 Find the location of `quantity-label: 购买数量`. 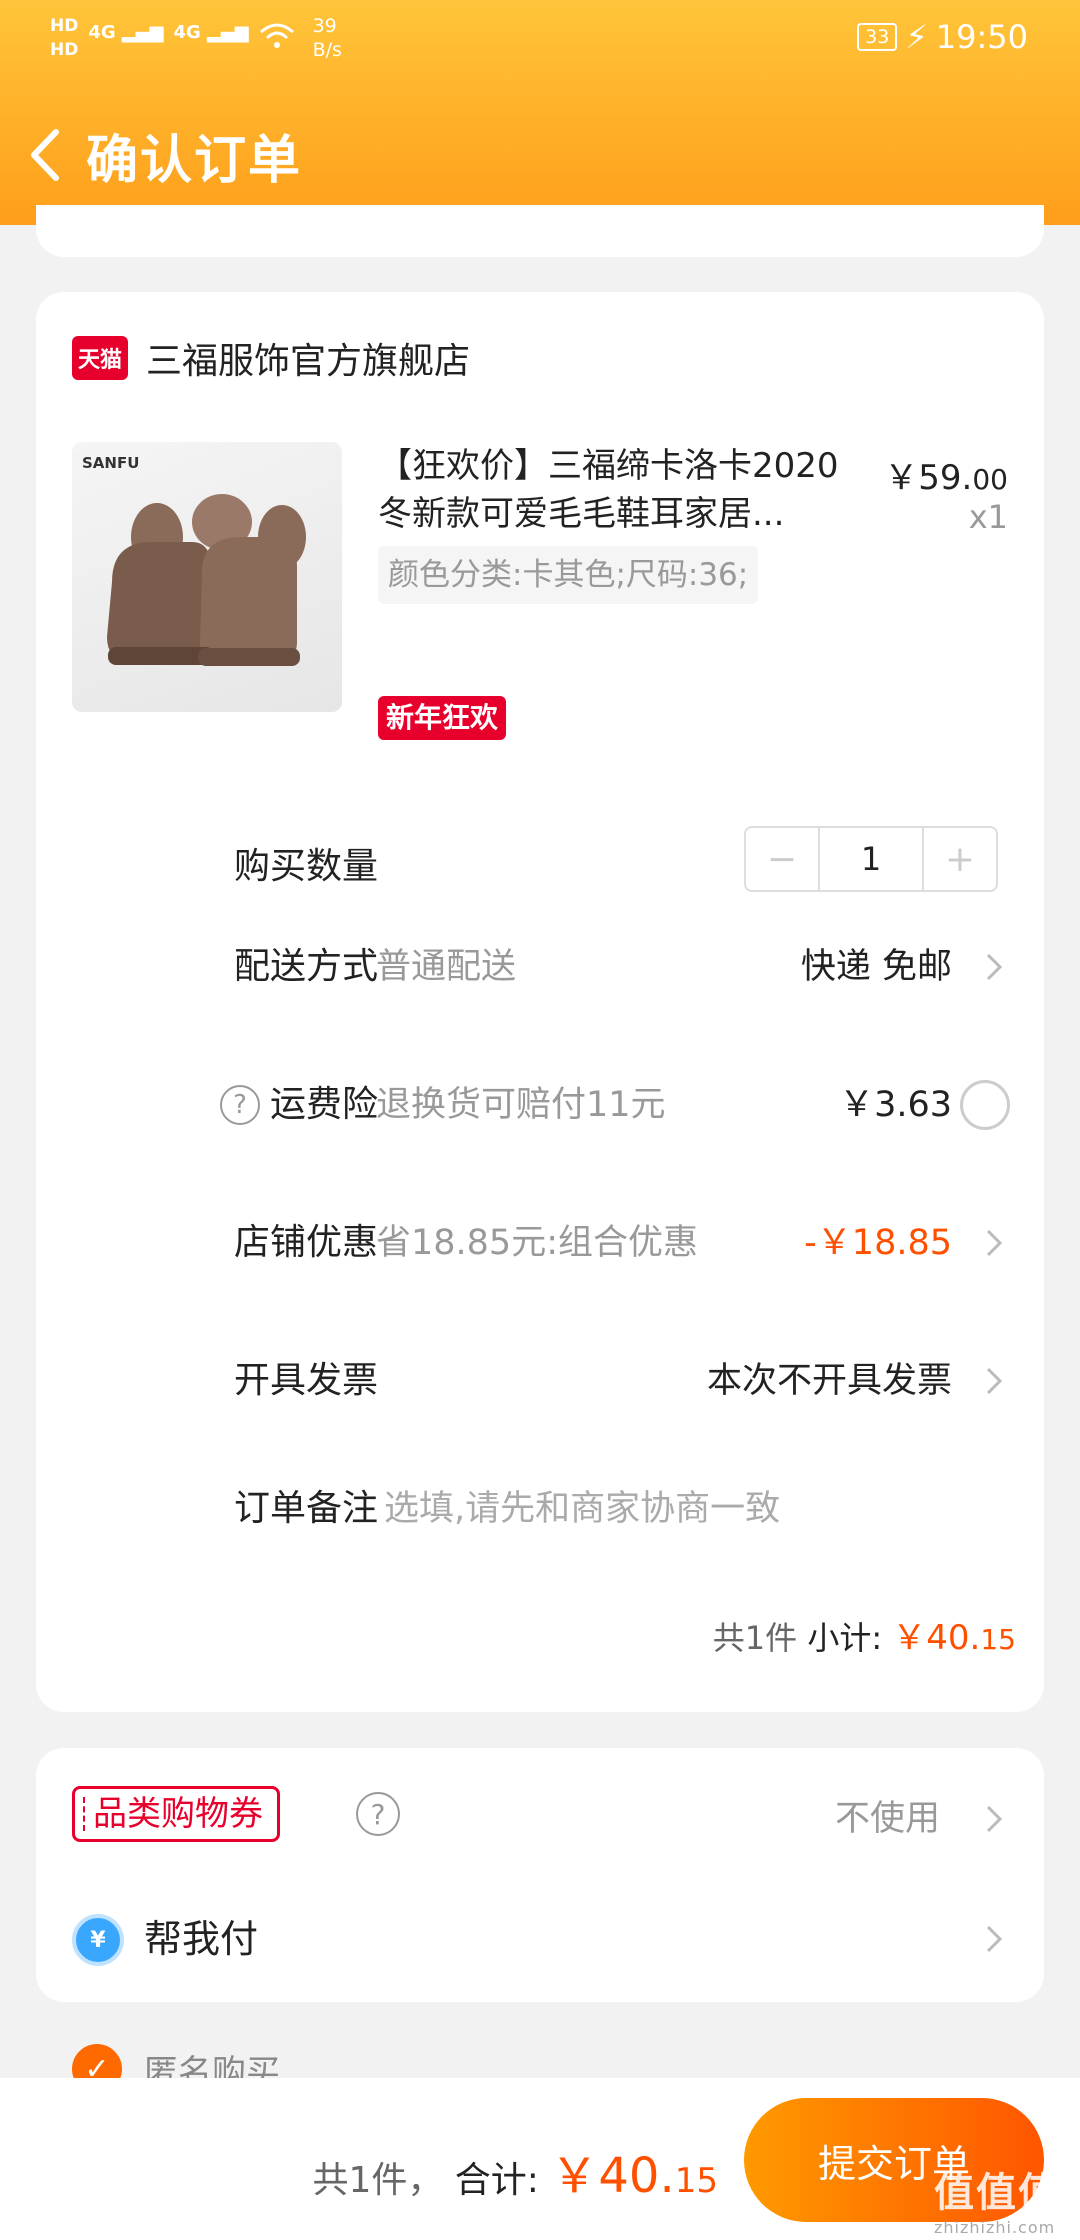

quantity-label: 购买数量 is located at coordinates (305, 866).